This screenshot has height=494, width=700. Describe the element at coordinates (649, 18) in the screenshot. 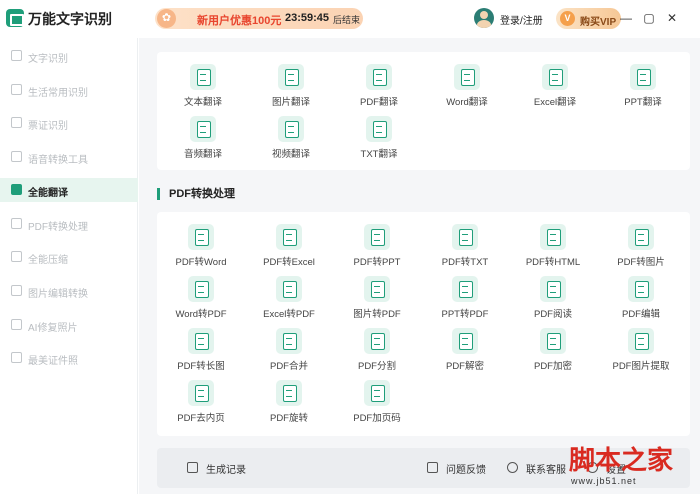

I see `maximize-icon: ▢` at that location.